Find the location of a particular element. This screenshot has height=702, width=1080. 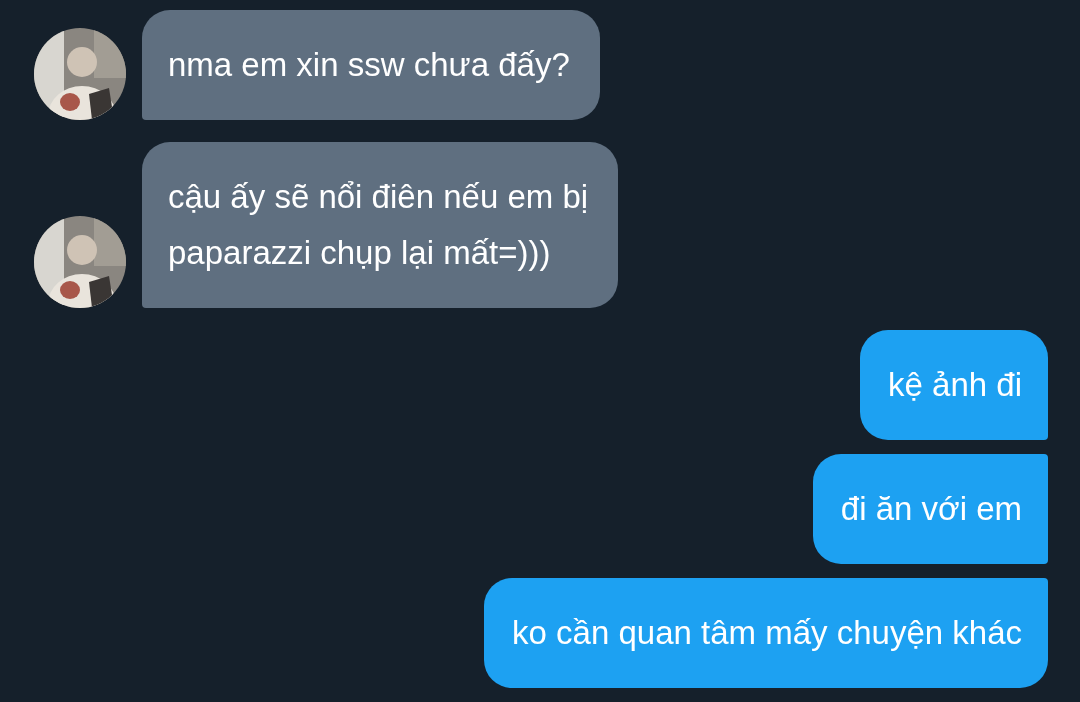

message-bubble: đi ăn với em is located at coordinates (930, 509).